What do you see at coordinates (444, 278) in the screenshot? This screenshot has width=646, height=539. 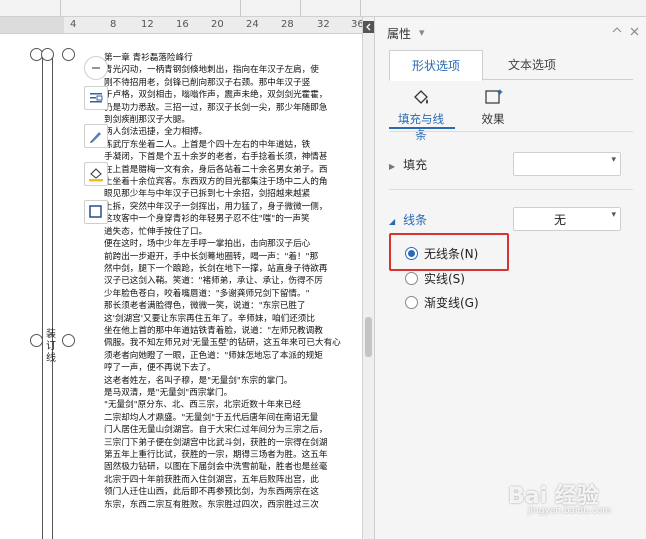 I see `radio-label: 实线(S)` at bounding box center [444, 278].